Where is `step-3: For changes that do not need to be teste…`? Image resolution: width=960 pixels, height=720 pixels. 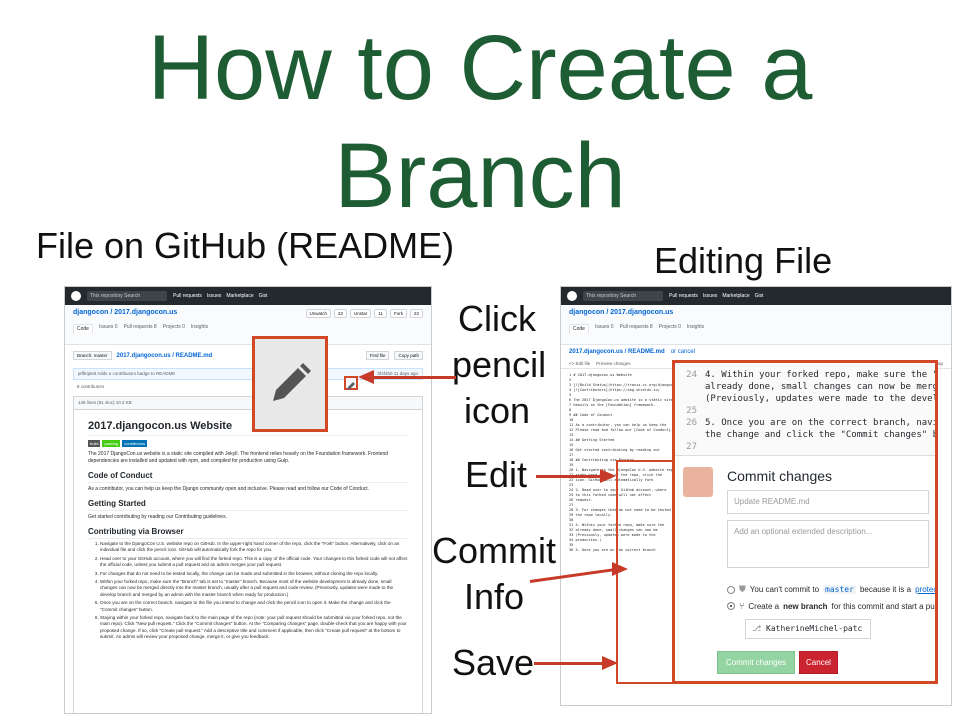
step-3: For changes that do not need to be teste… is located at coordinates (254, 574).